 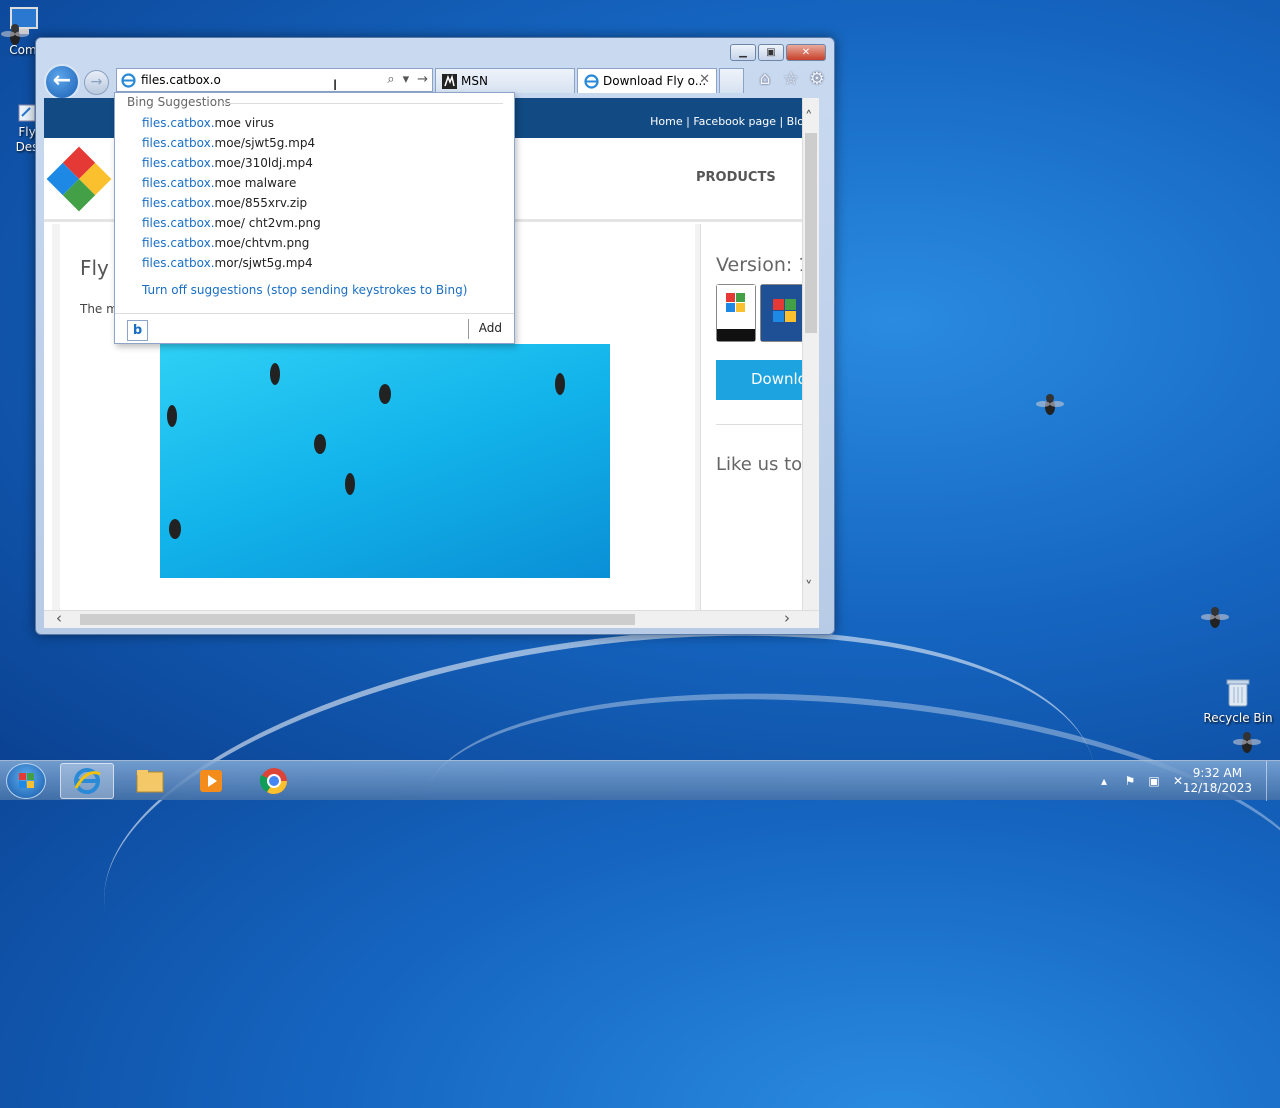 I want to click on suggestion-item: files.catbox.moe/310ldj.mp4, so click(x=227, y=163).